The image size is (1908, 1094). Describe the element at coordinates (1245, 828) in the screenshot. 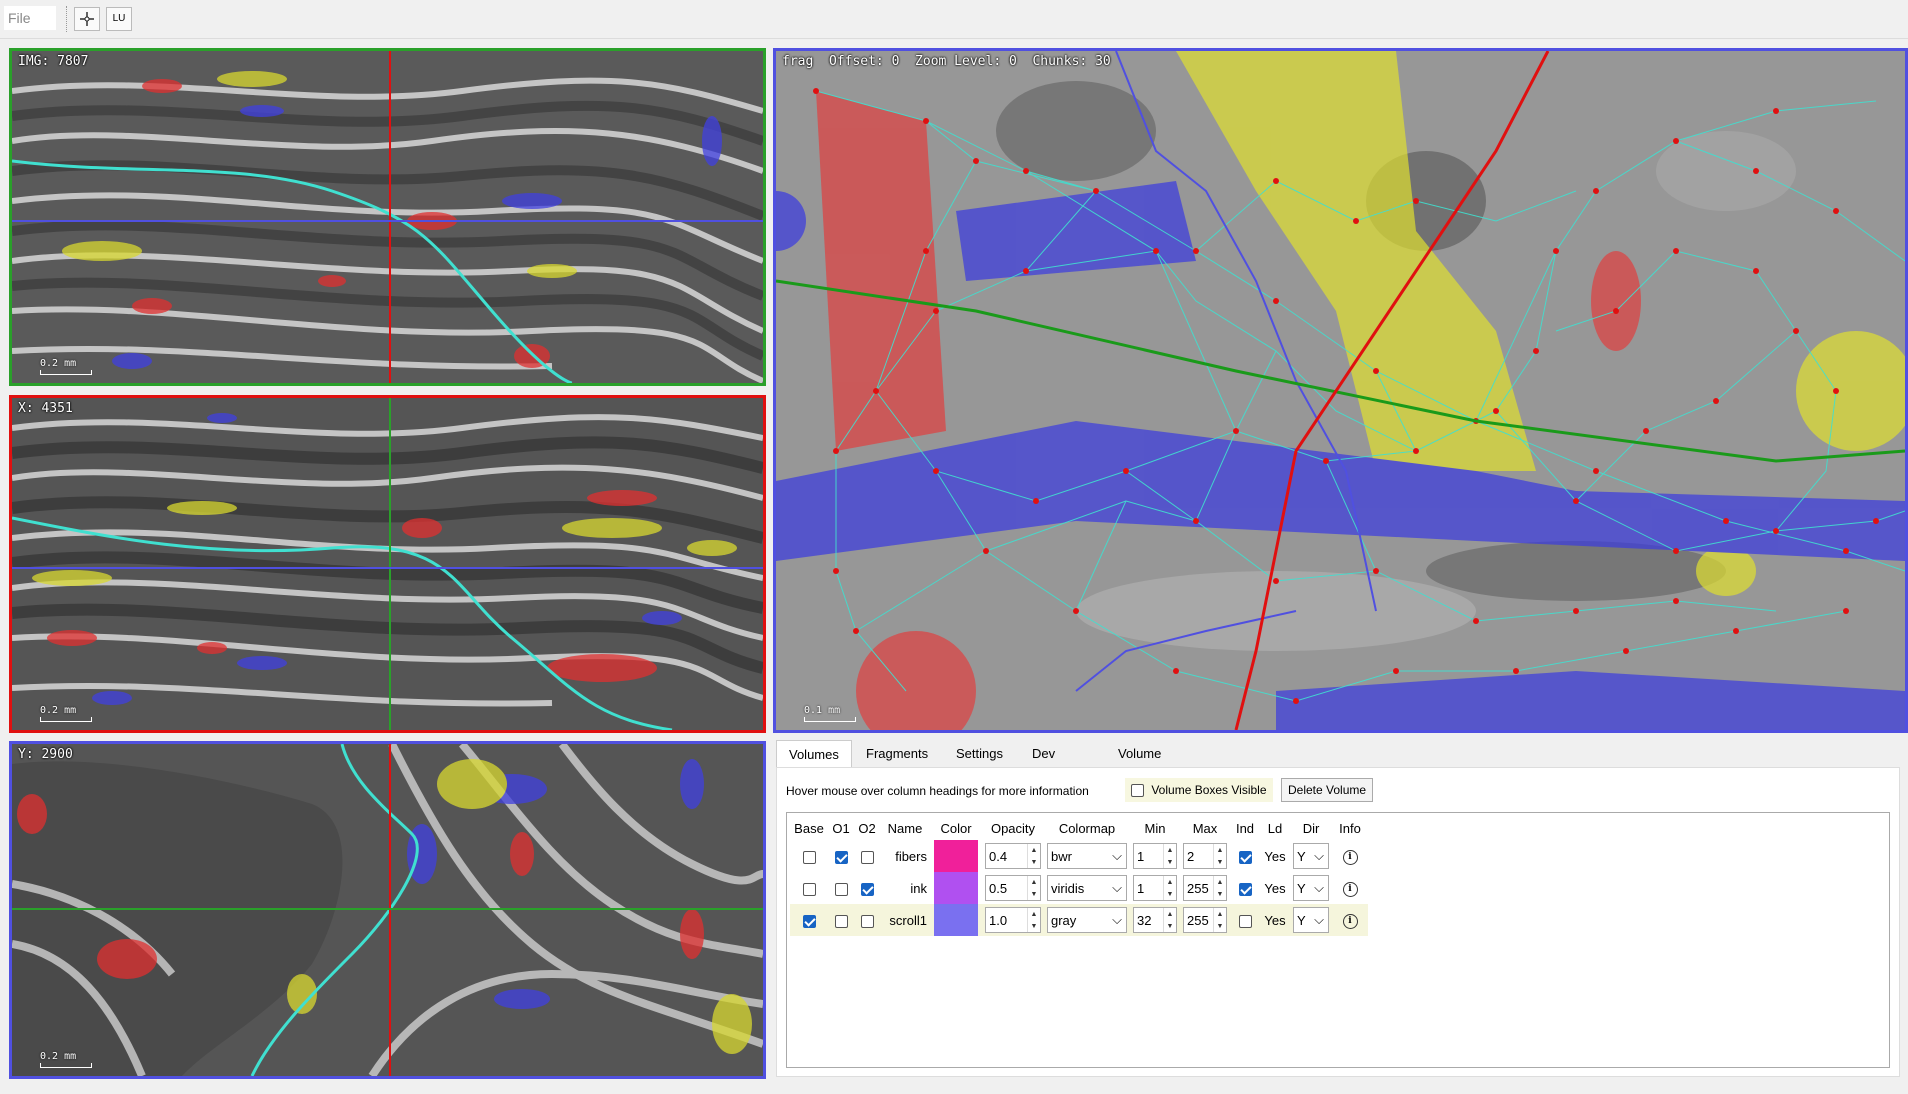

I see `col-ind: Ind` at that location.